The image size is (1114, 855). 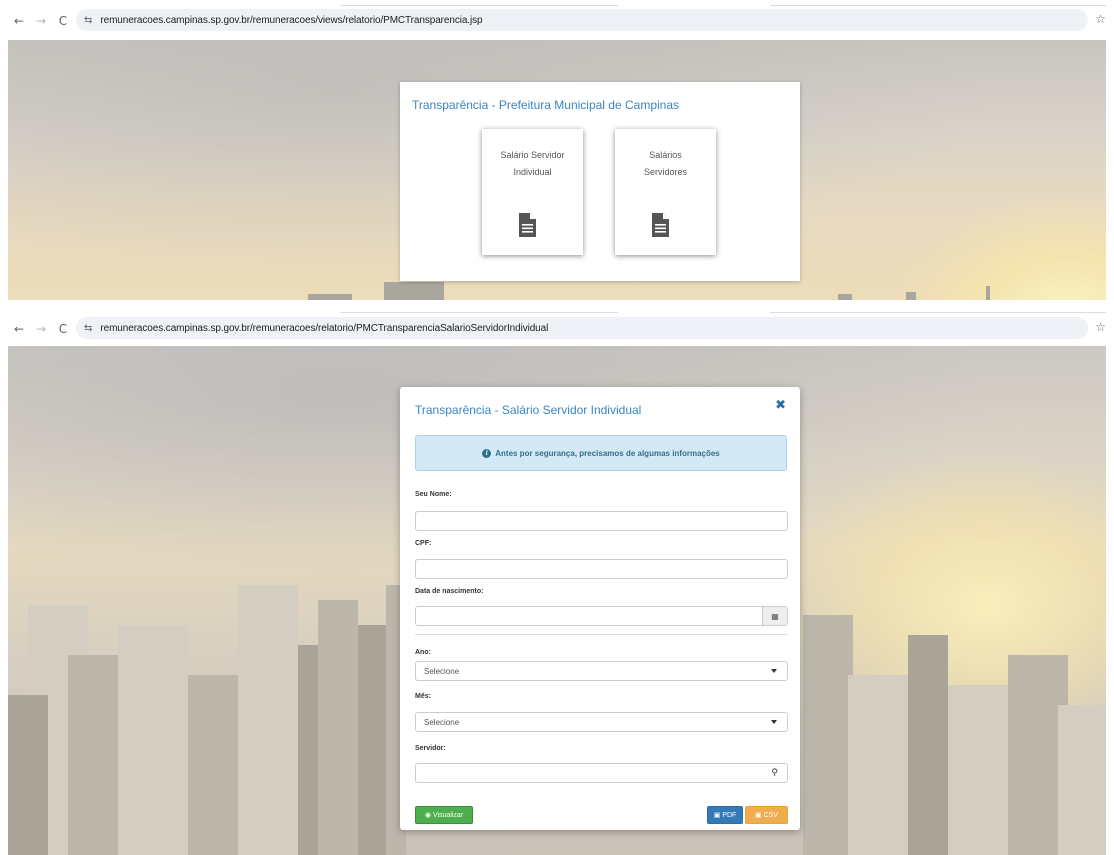 What do you see at coordinates (725, 815) in the screenshot?
I see `pdf-button: ▣ PDF` at bounding box center [725, 815].